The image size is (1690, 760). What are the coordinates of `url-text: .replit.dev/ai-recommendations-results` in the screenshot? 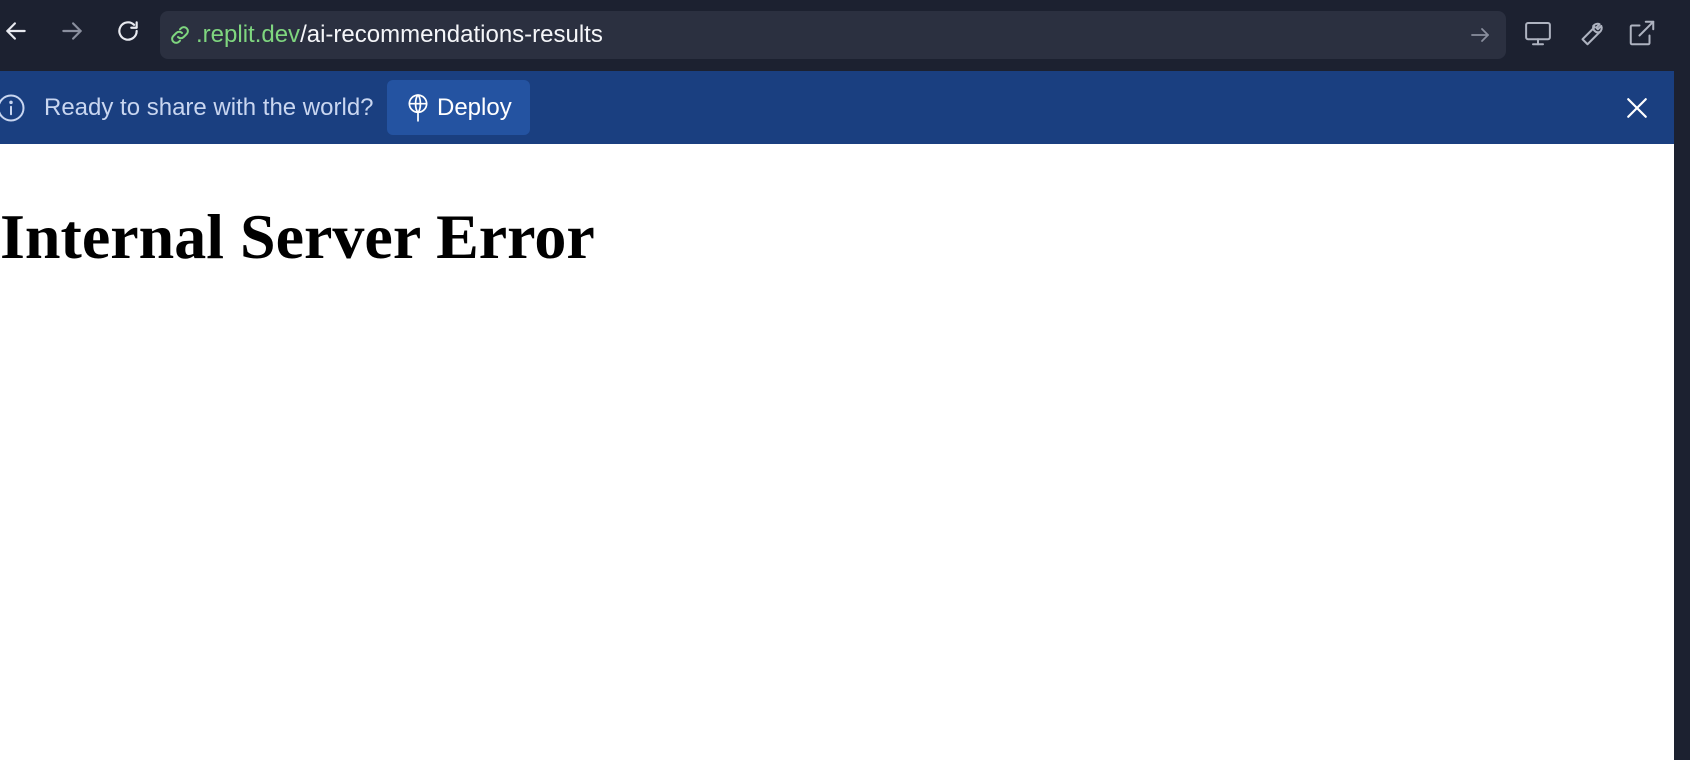 It's located at (399, 35).